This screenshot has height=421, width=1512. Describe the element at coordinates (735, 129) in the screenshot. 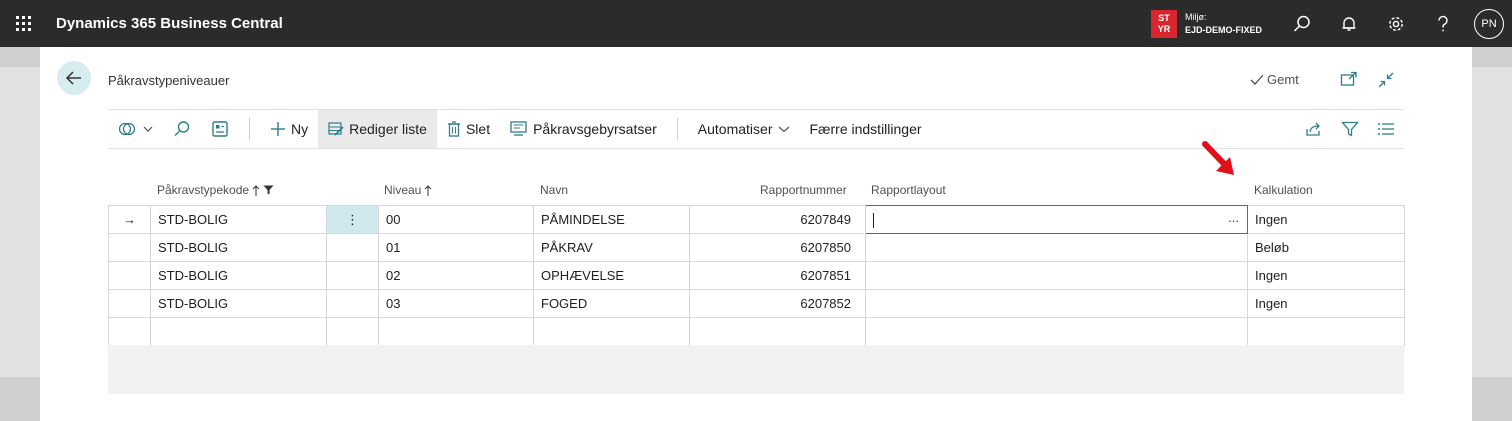

I see `automate-label: Automatiser` at that location.